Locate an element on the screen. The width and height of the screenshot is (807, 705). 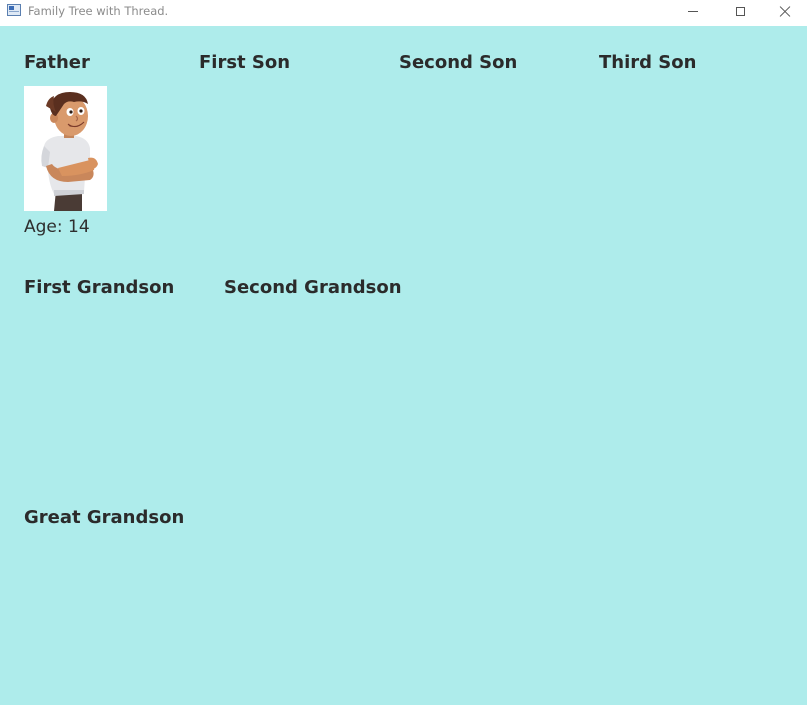
father-avatar is located at coordinates (65, 148).